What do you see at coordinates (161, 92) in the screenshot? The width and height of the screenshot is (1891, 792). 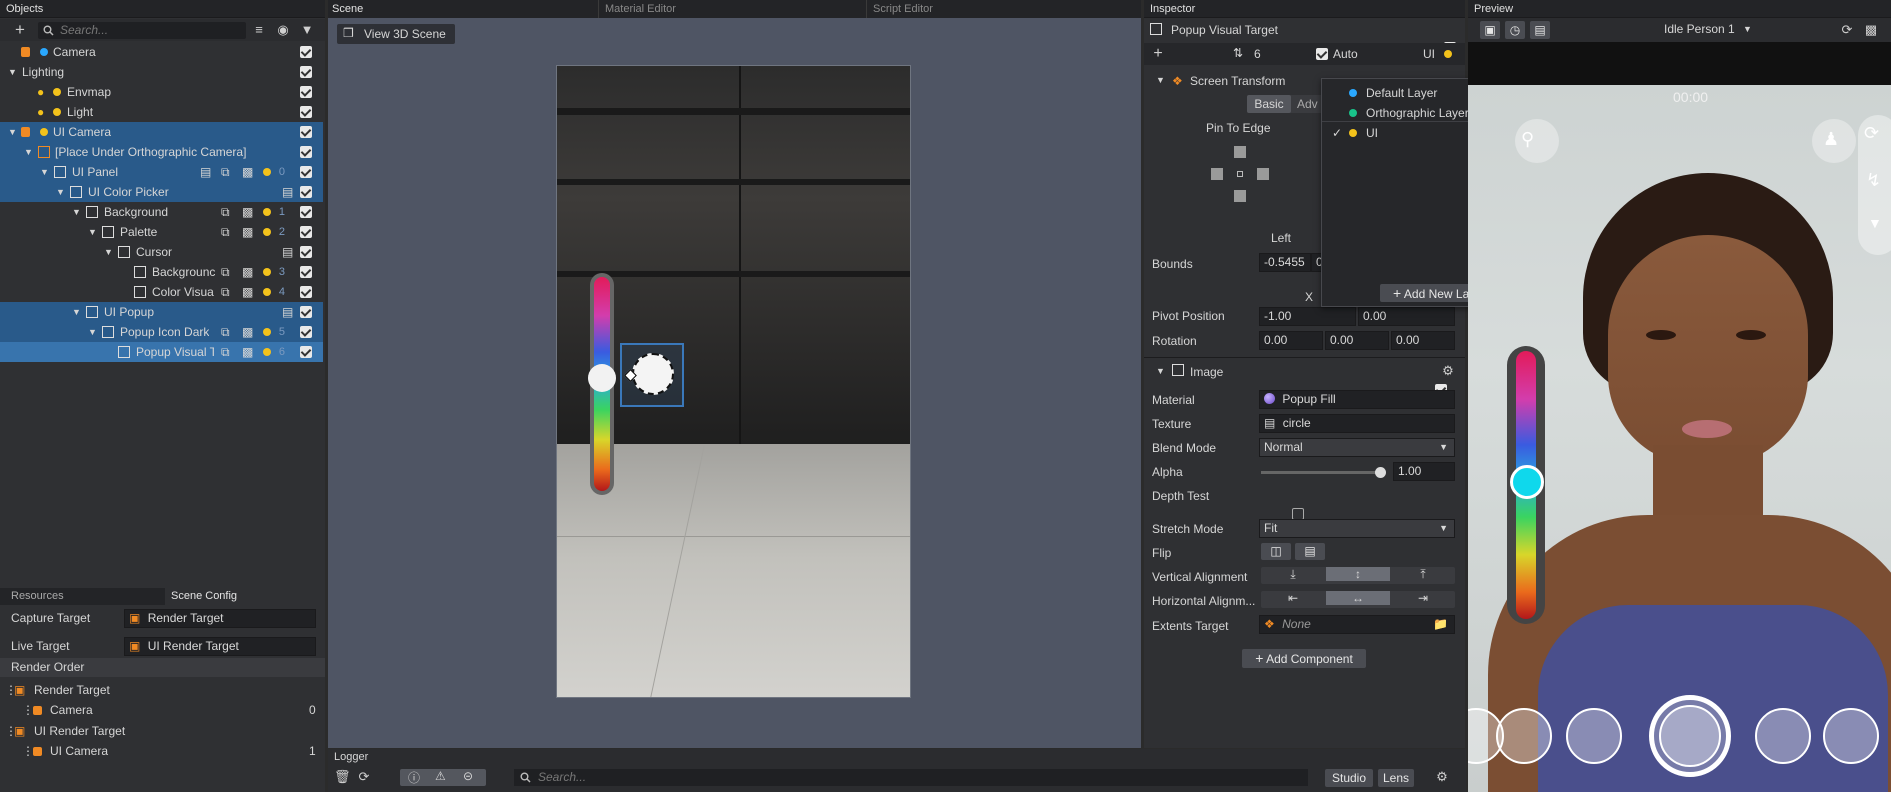 I see `tree-row-envmap: ● Envmap` at bounding box center [161, 92].